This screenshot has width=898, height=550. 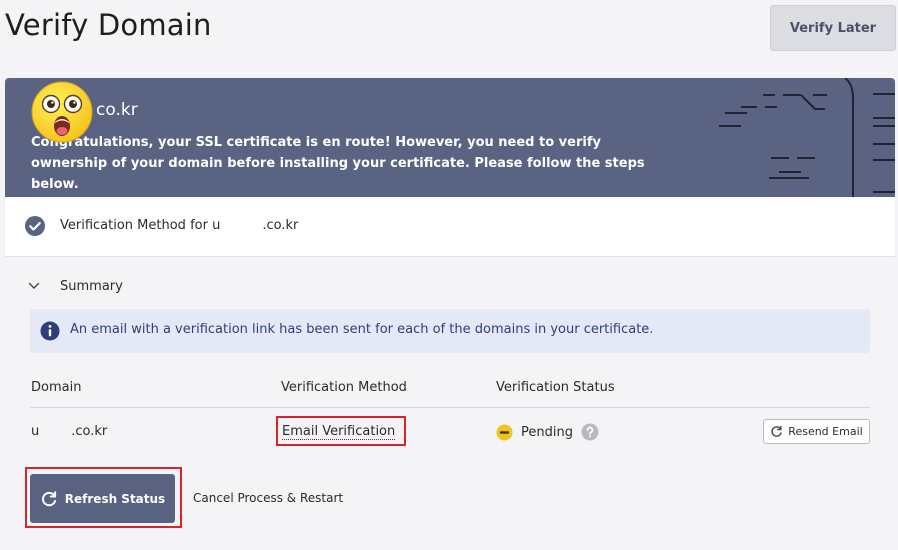 I want to click on verify-later-button: Verify Later, so click(x=833, y=28).